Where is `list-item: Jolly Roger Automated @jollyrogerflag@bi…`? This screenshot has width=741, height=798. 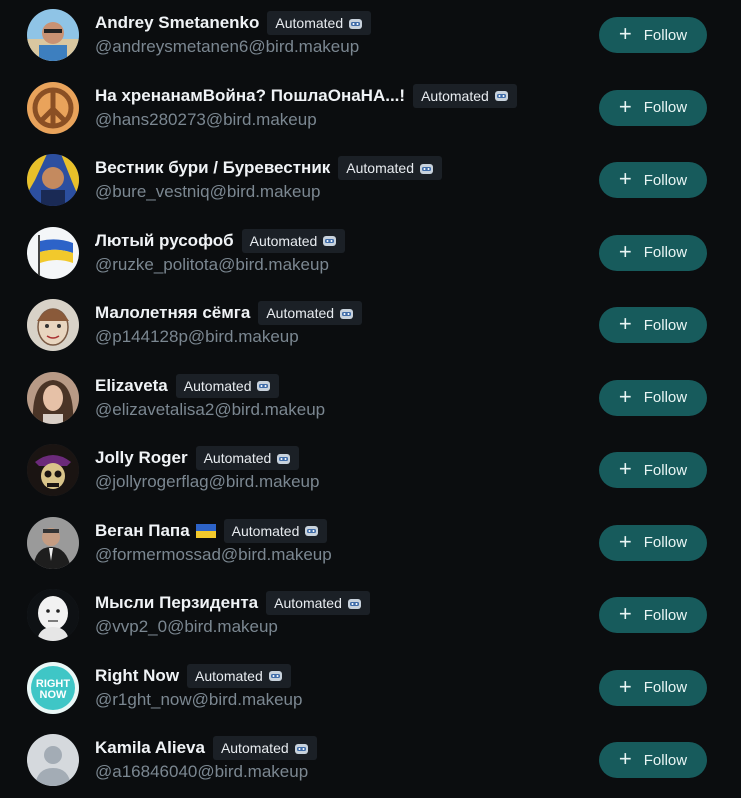 list-item: Jolly Roger Automated @jollyrogerflag@bi… is located at coordinates (370, 471).